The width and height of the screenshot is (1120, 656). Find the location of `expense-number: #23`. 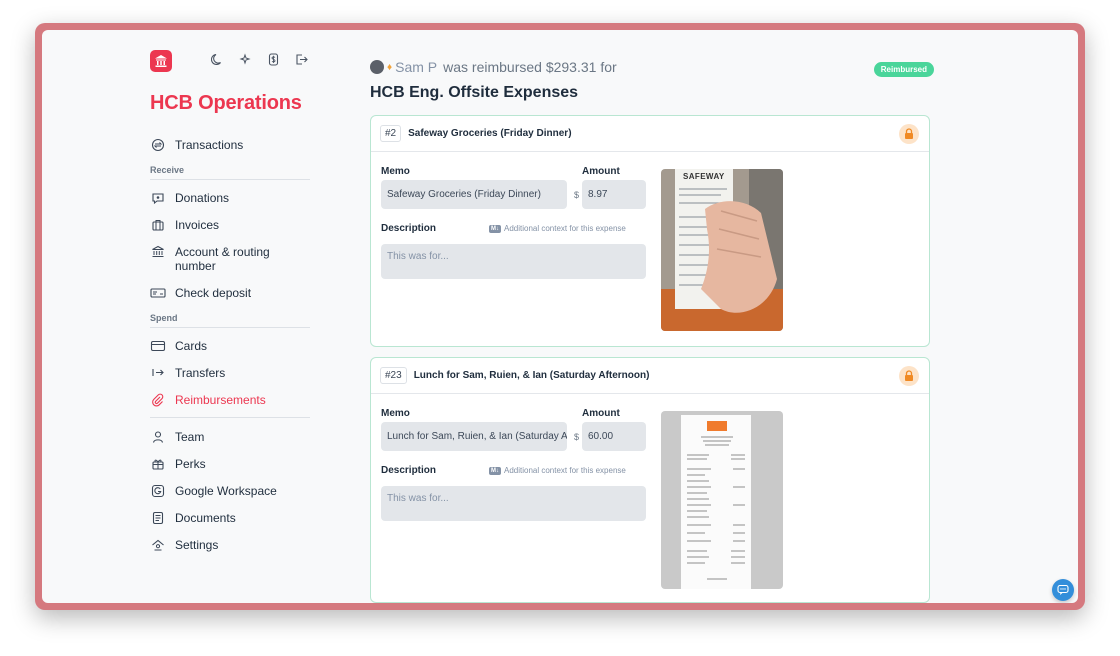

expense-number: #23 is located at coordinates (393, 375).